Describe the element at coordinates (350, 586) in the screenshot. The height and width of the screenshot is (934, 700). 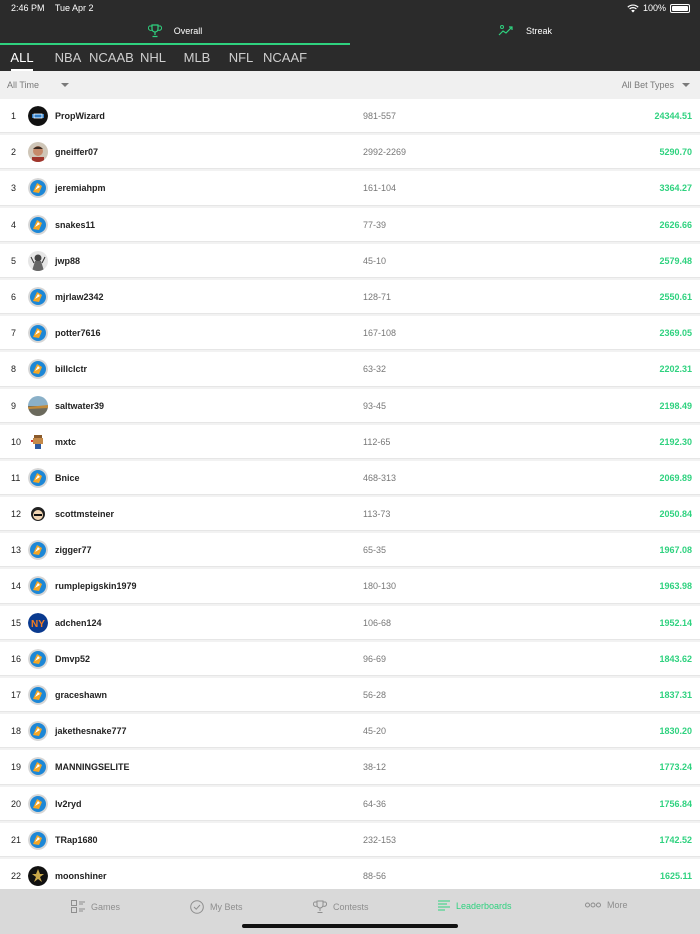
I see `leaderboard-row: 14 rumplepigskin1979 180-130 1963.98` at that location.